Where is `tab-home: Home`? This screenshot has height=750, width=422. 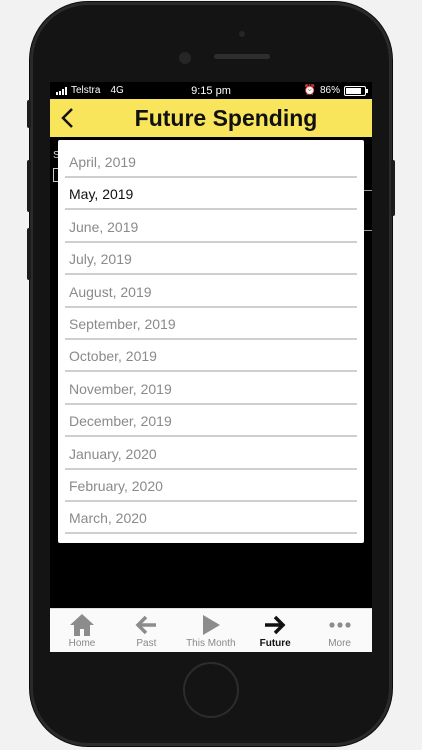 tab-home: Home is located at coordinates (82, 630).